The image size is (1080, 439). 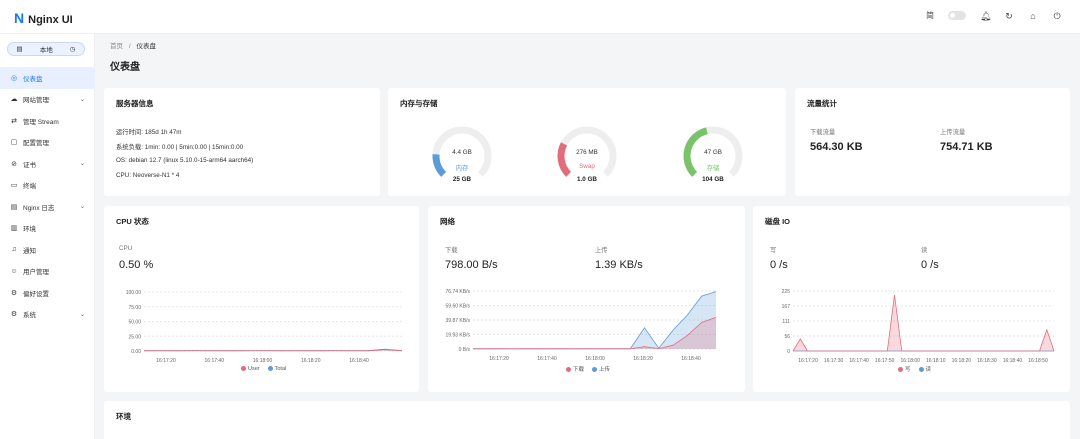 What do you see at coordinates (146, 46) in the screenshot?
I see `breadcrumb-current: 仪表盘` at bounding box center [146, 46].